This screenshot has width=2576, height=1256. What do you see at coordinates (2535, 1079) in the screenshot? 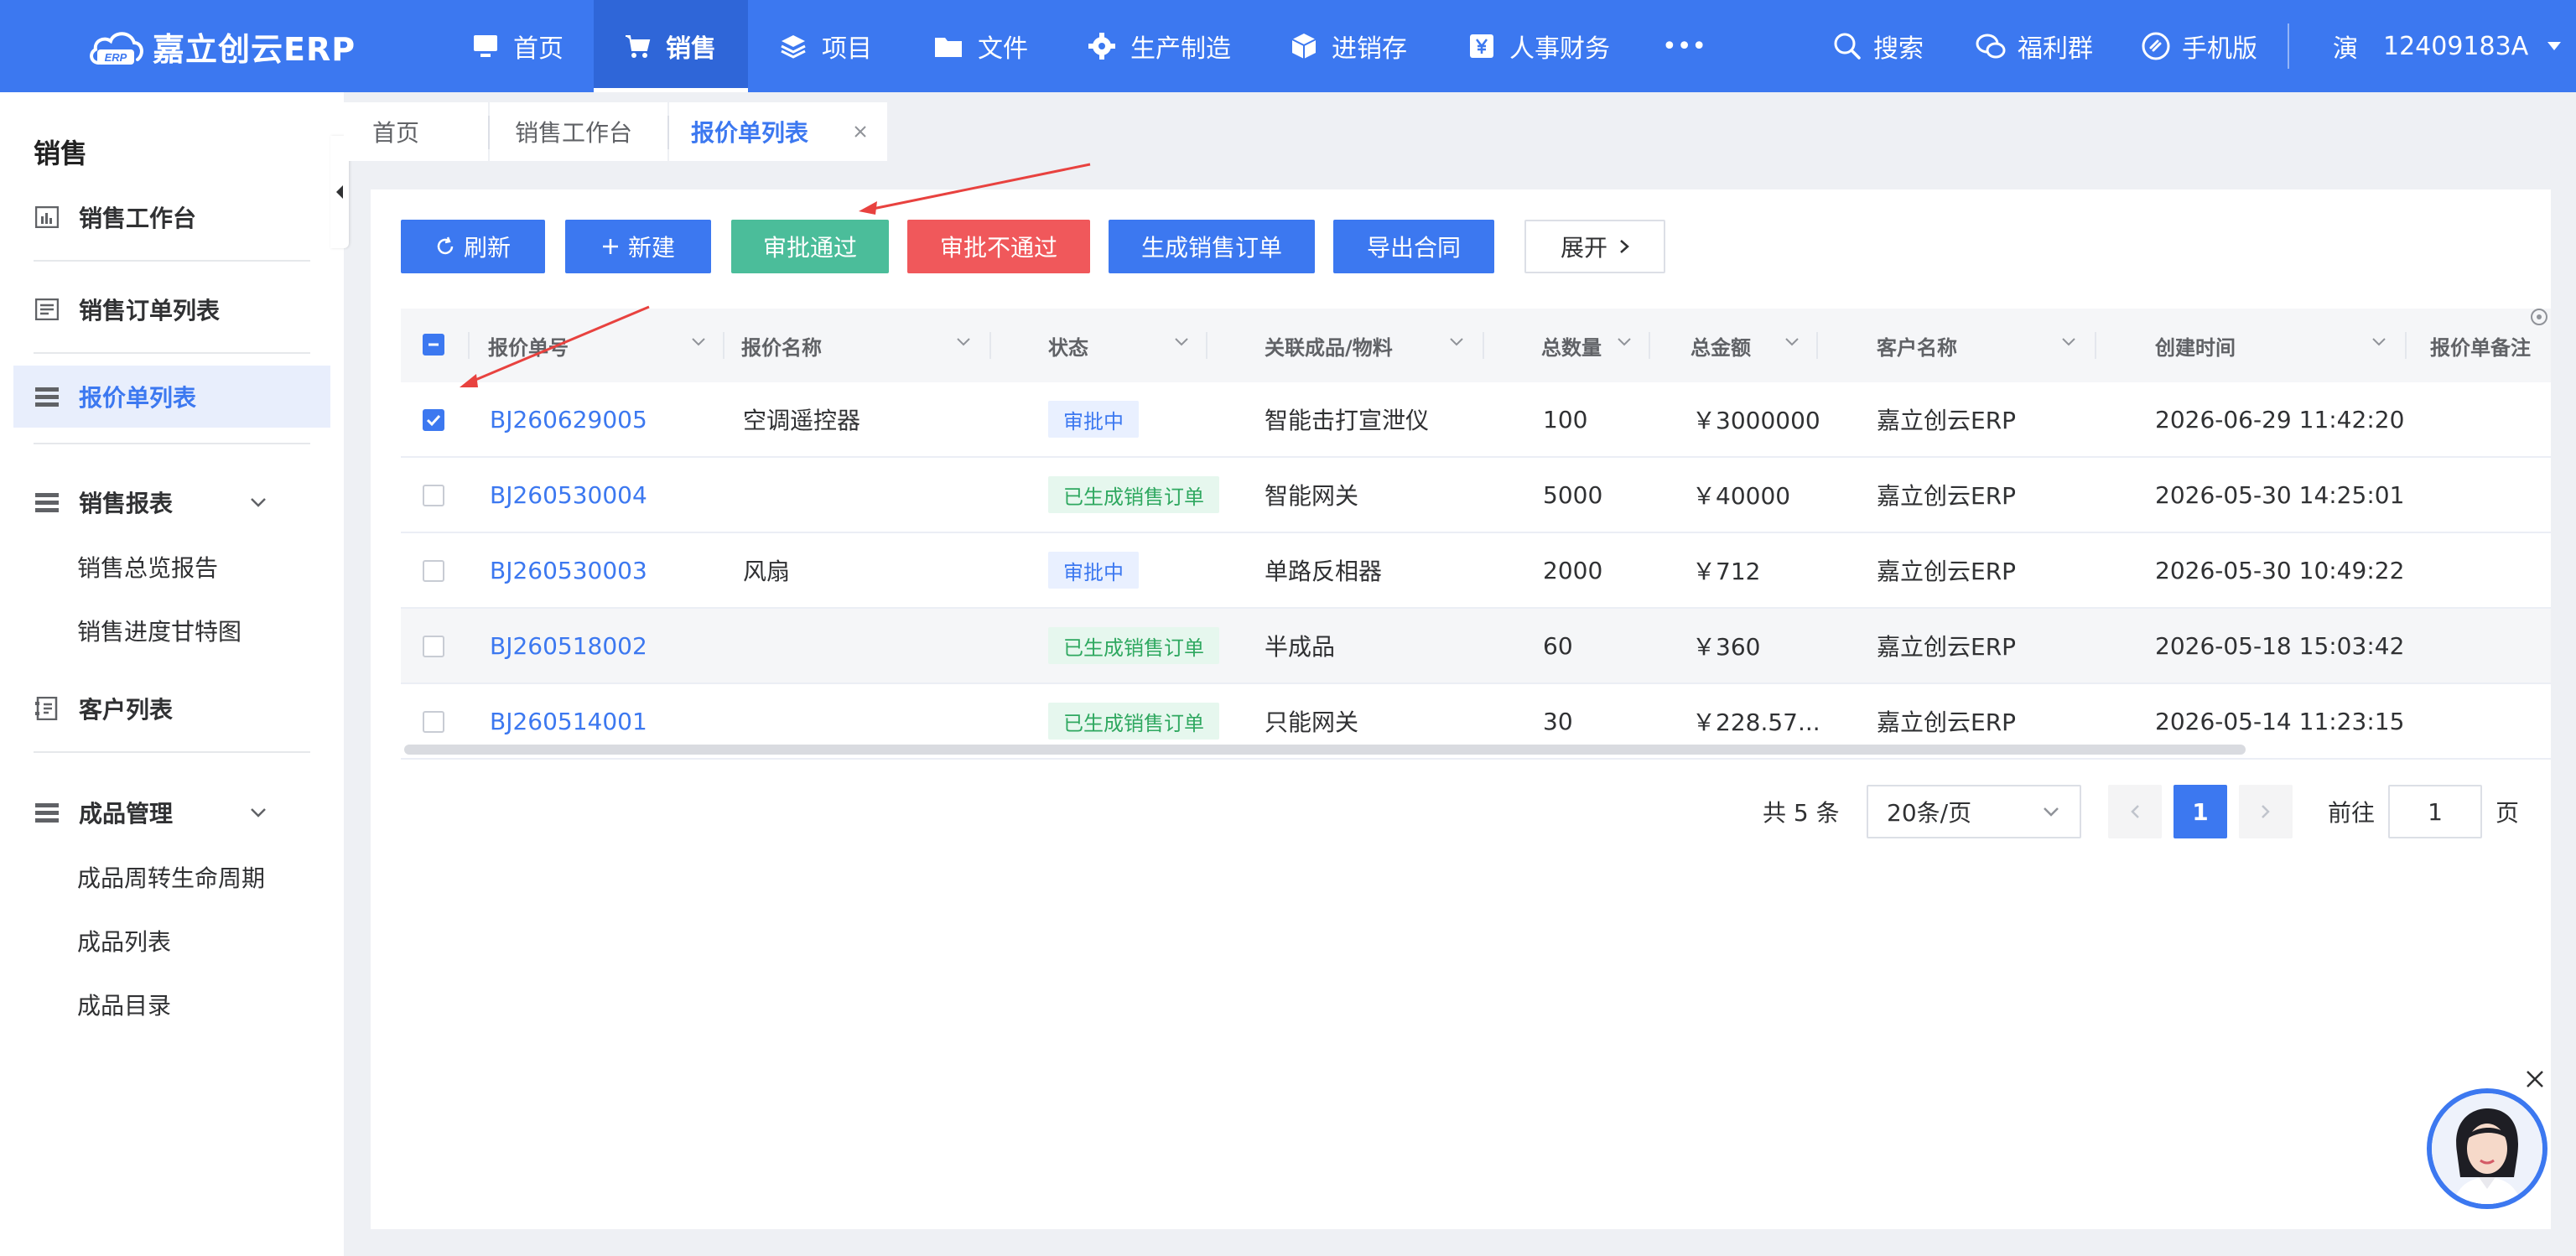
I see `chat-close-icon` at bounding box center [2535, 1079].